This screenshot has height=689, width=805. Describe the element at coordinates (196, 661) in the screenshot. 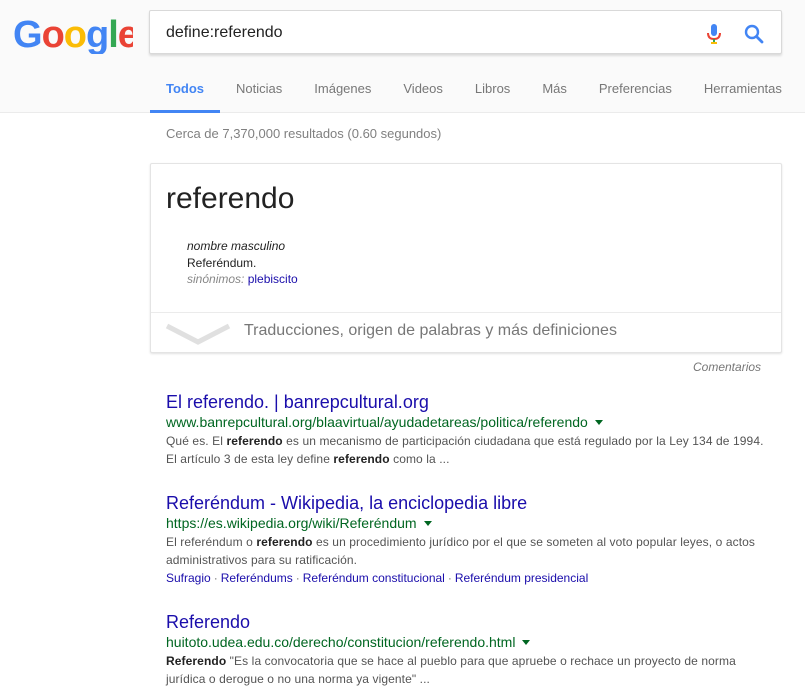

I see `snippet-highlight: Referendo` at that location.